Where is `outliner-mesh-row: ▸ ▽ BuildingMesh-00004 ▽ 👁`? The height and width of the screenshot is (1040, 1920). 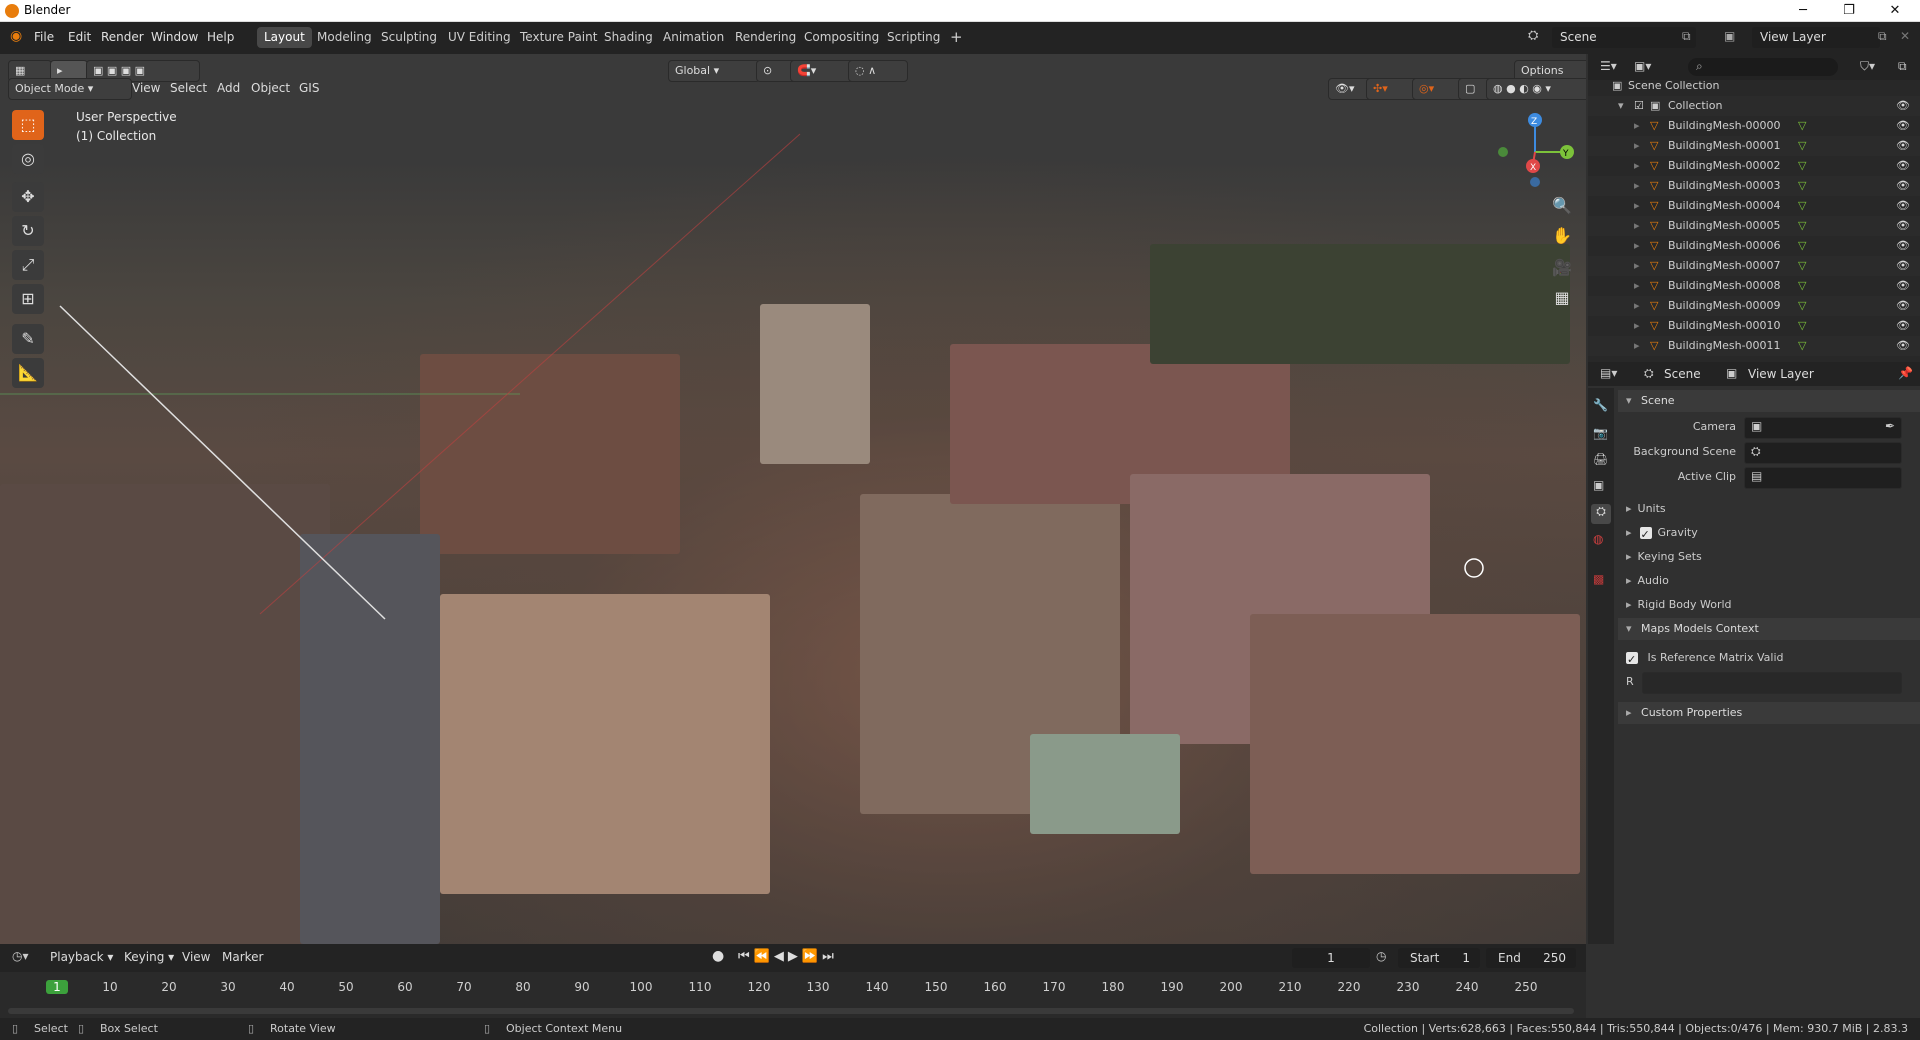 outliner-mesh-row: ▸ ▽ BuildingMesh-00004 ▽ 👁 is located at coordinates (1754, 206).